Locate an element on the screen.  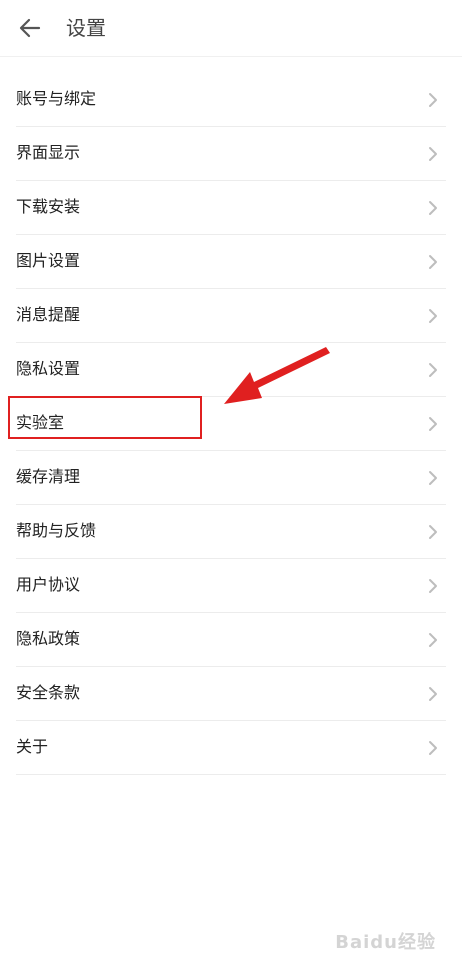
settings-item-privacy-policy: 隐私政策 is located at coordinates (231, 640).